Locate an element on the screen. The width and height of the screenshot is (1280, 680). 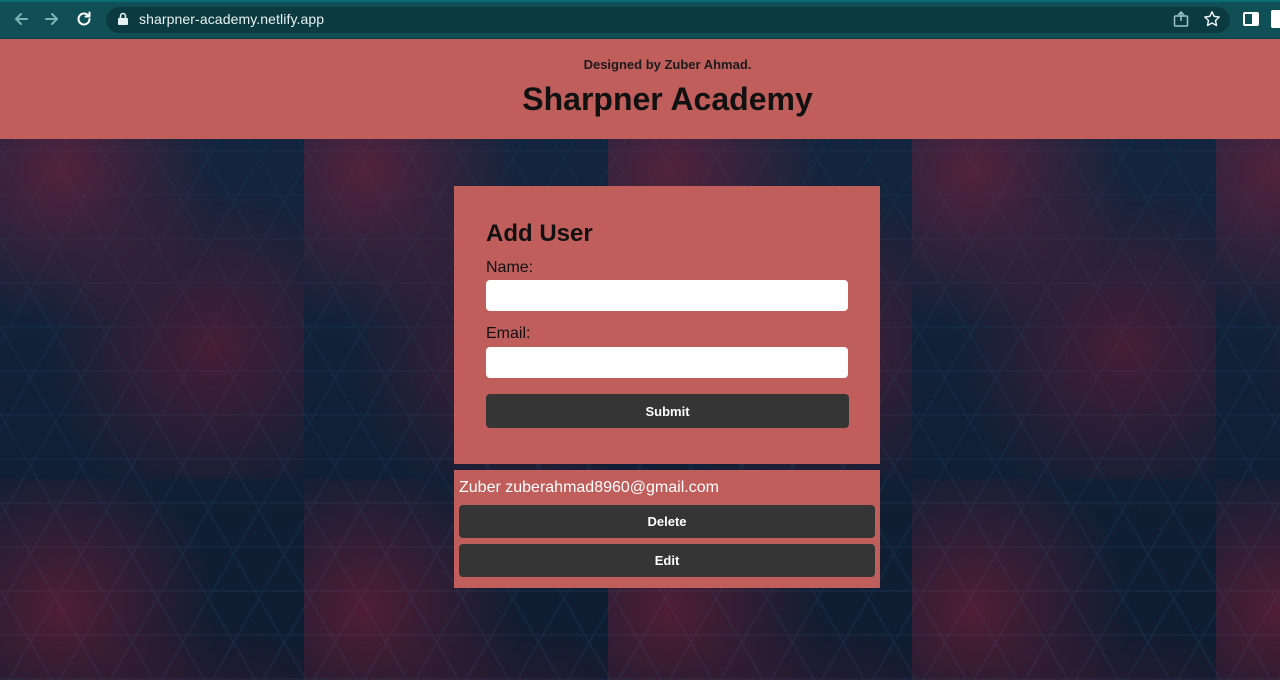
url-text: sharpner-academy.netlify.app is located at coordinates (231, 19).